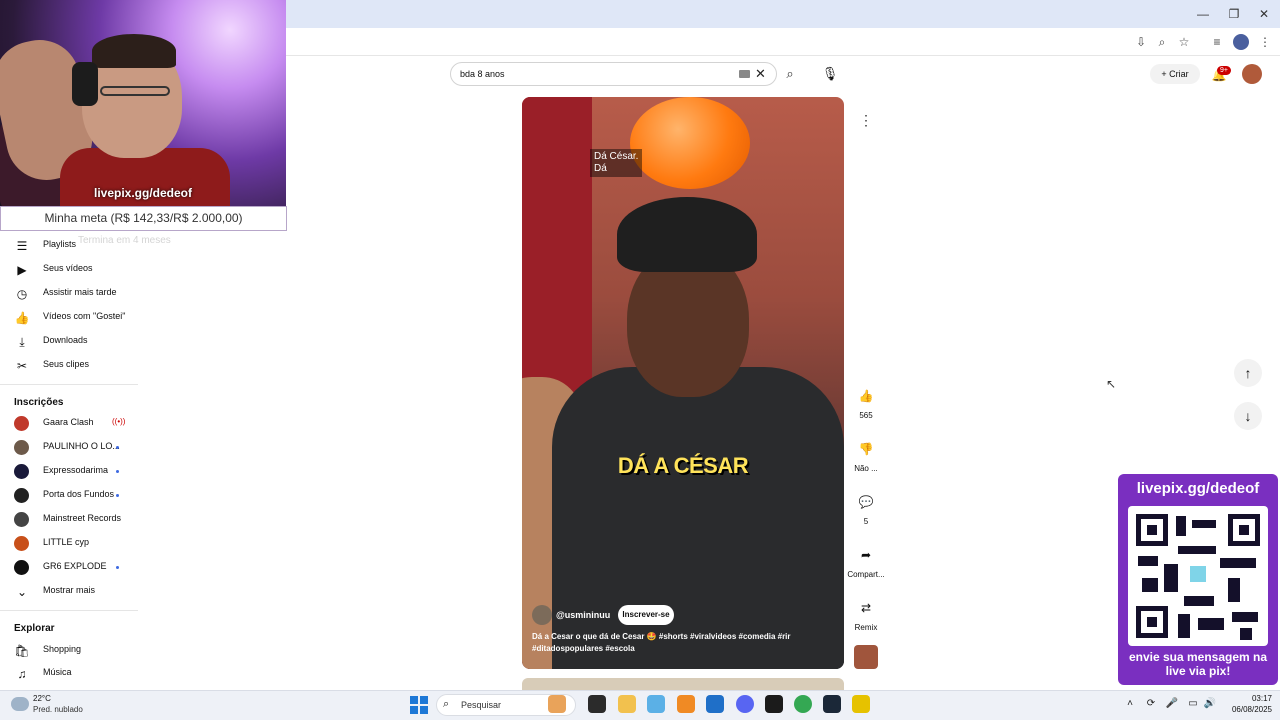 The image size is (1280, 720). What do you see at coordinates (866, 402) in the screenshot?
I see `like-button: 👍 565` at bounding box center [866, 402].